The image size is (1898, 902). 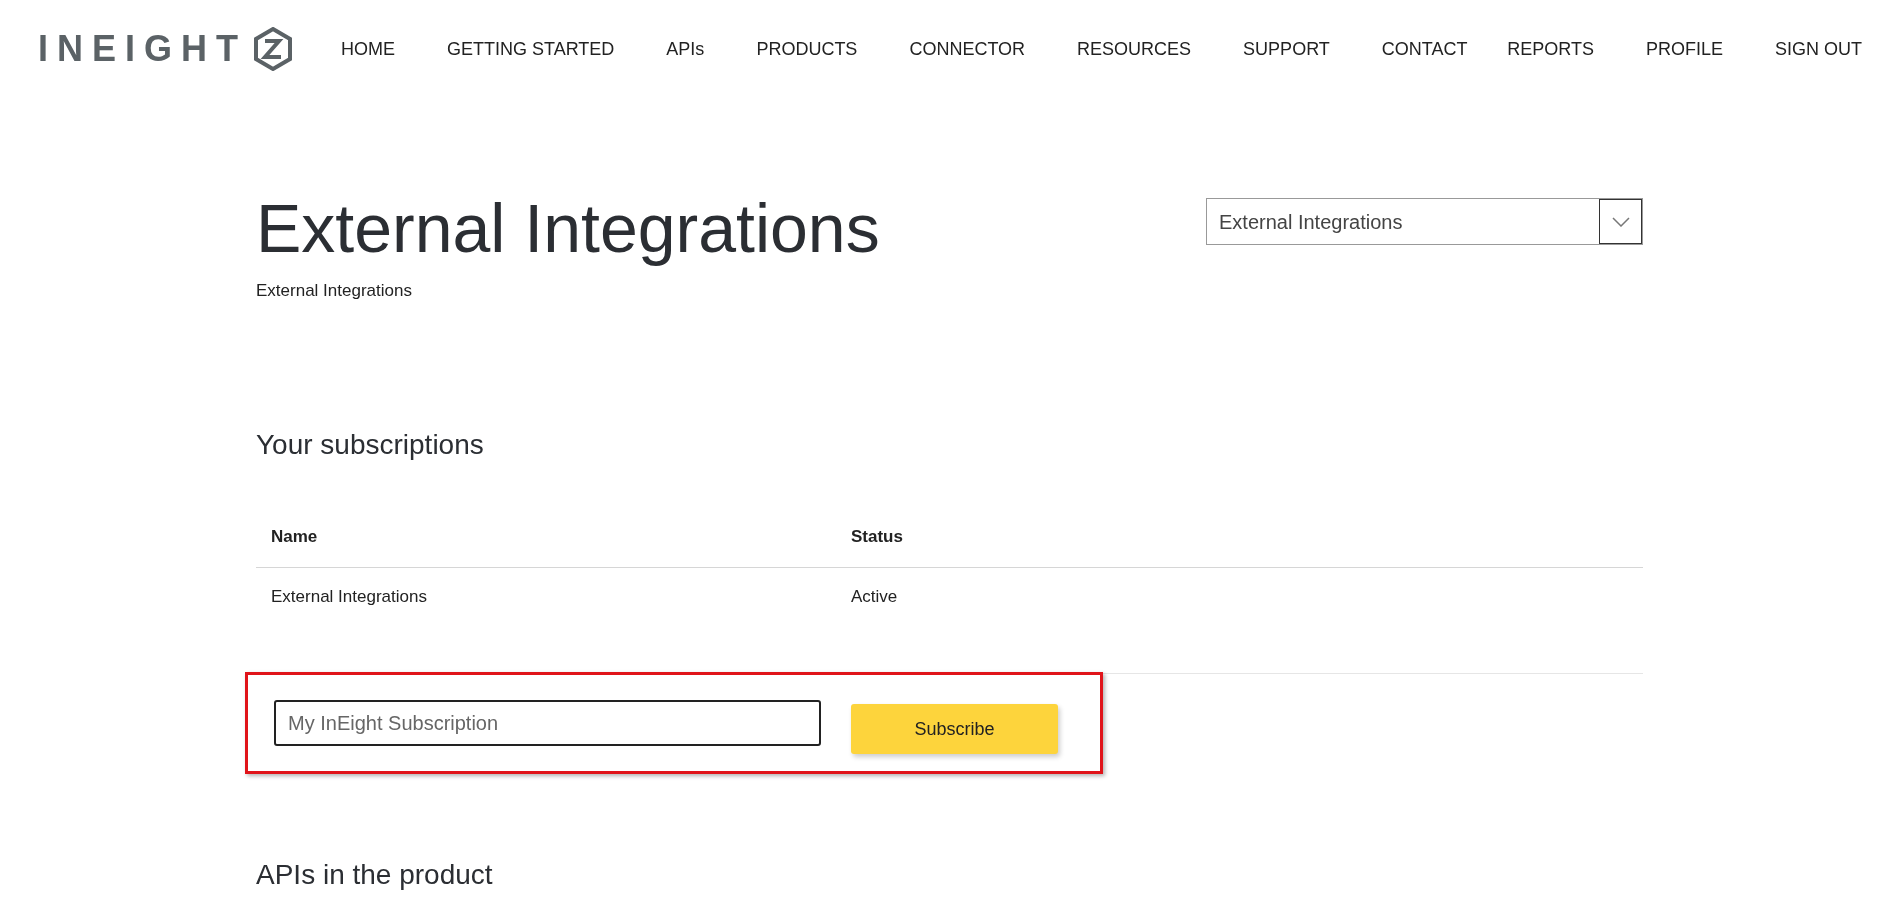 What do you see at coordinates (685, 49) in the screenshot?
I see `nav-link: APIs` at bounding box center [685, 49].